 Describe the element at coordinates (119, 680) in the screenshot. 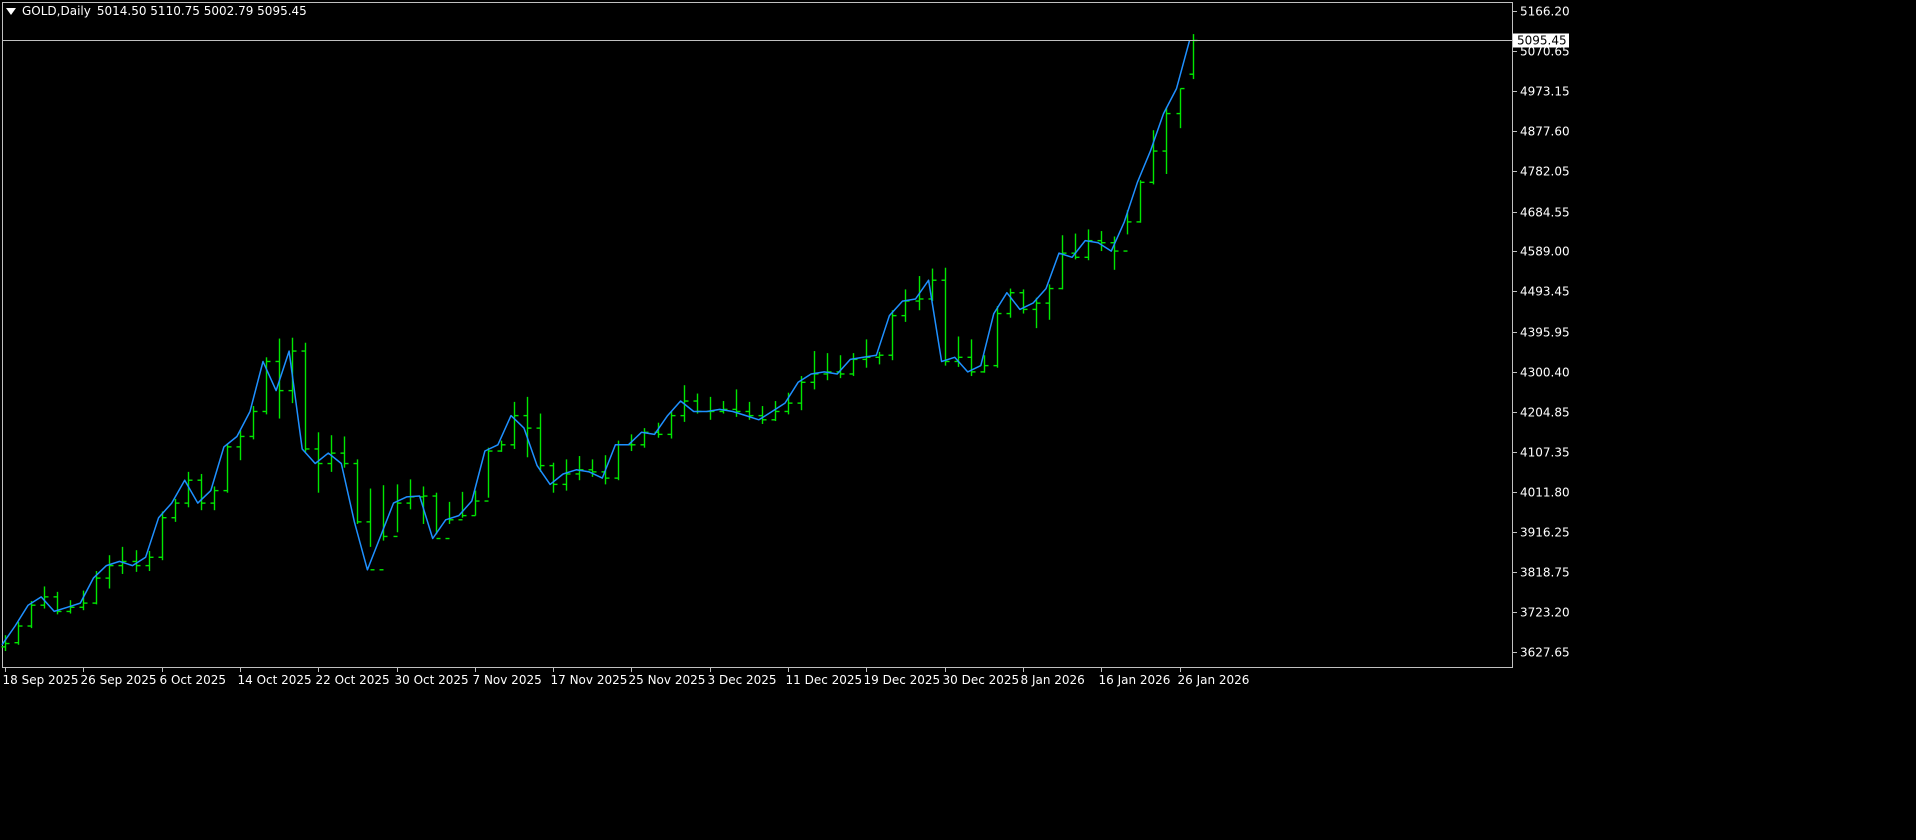

I see `x-axis-label: 26 Sep 2025` at that location.